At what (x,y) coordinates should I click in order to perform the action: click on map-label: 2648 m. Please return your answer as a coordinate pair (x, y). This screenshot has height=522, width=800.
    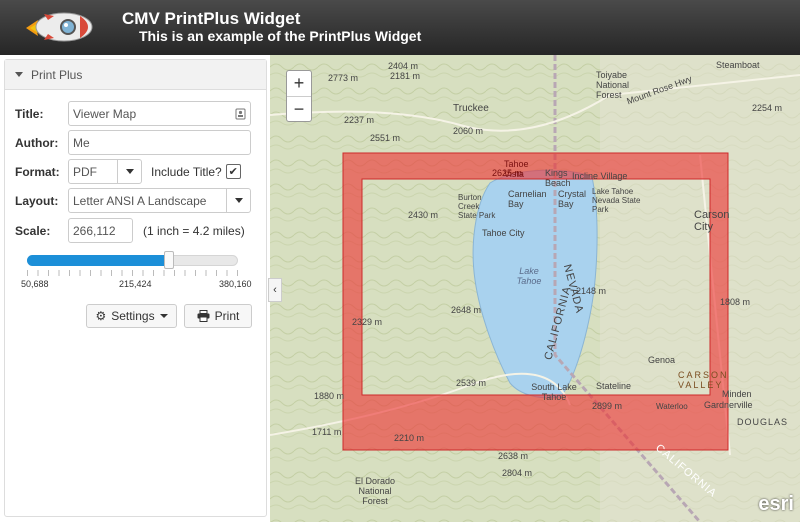
    Looking at the image, I should click on (466, 310).